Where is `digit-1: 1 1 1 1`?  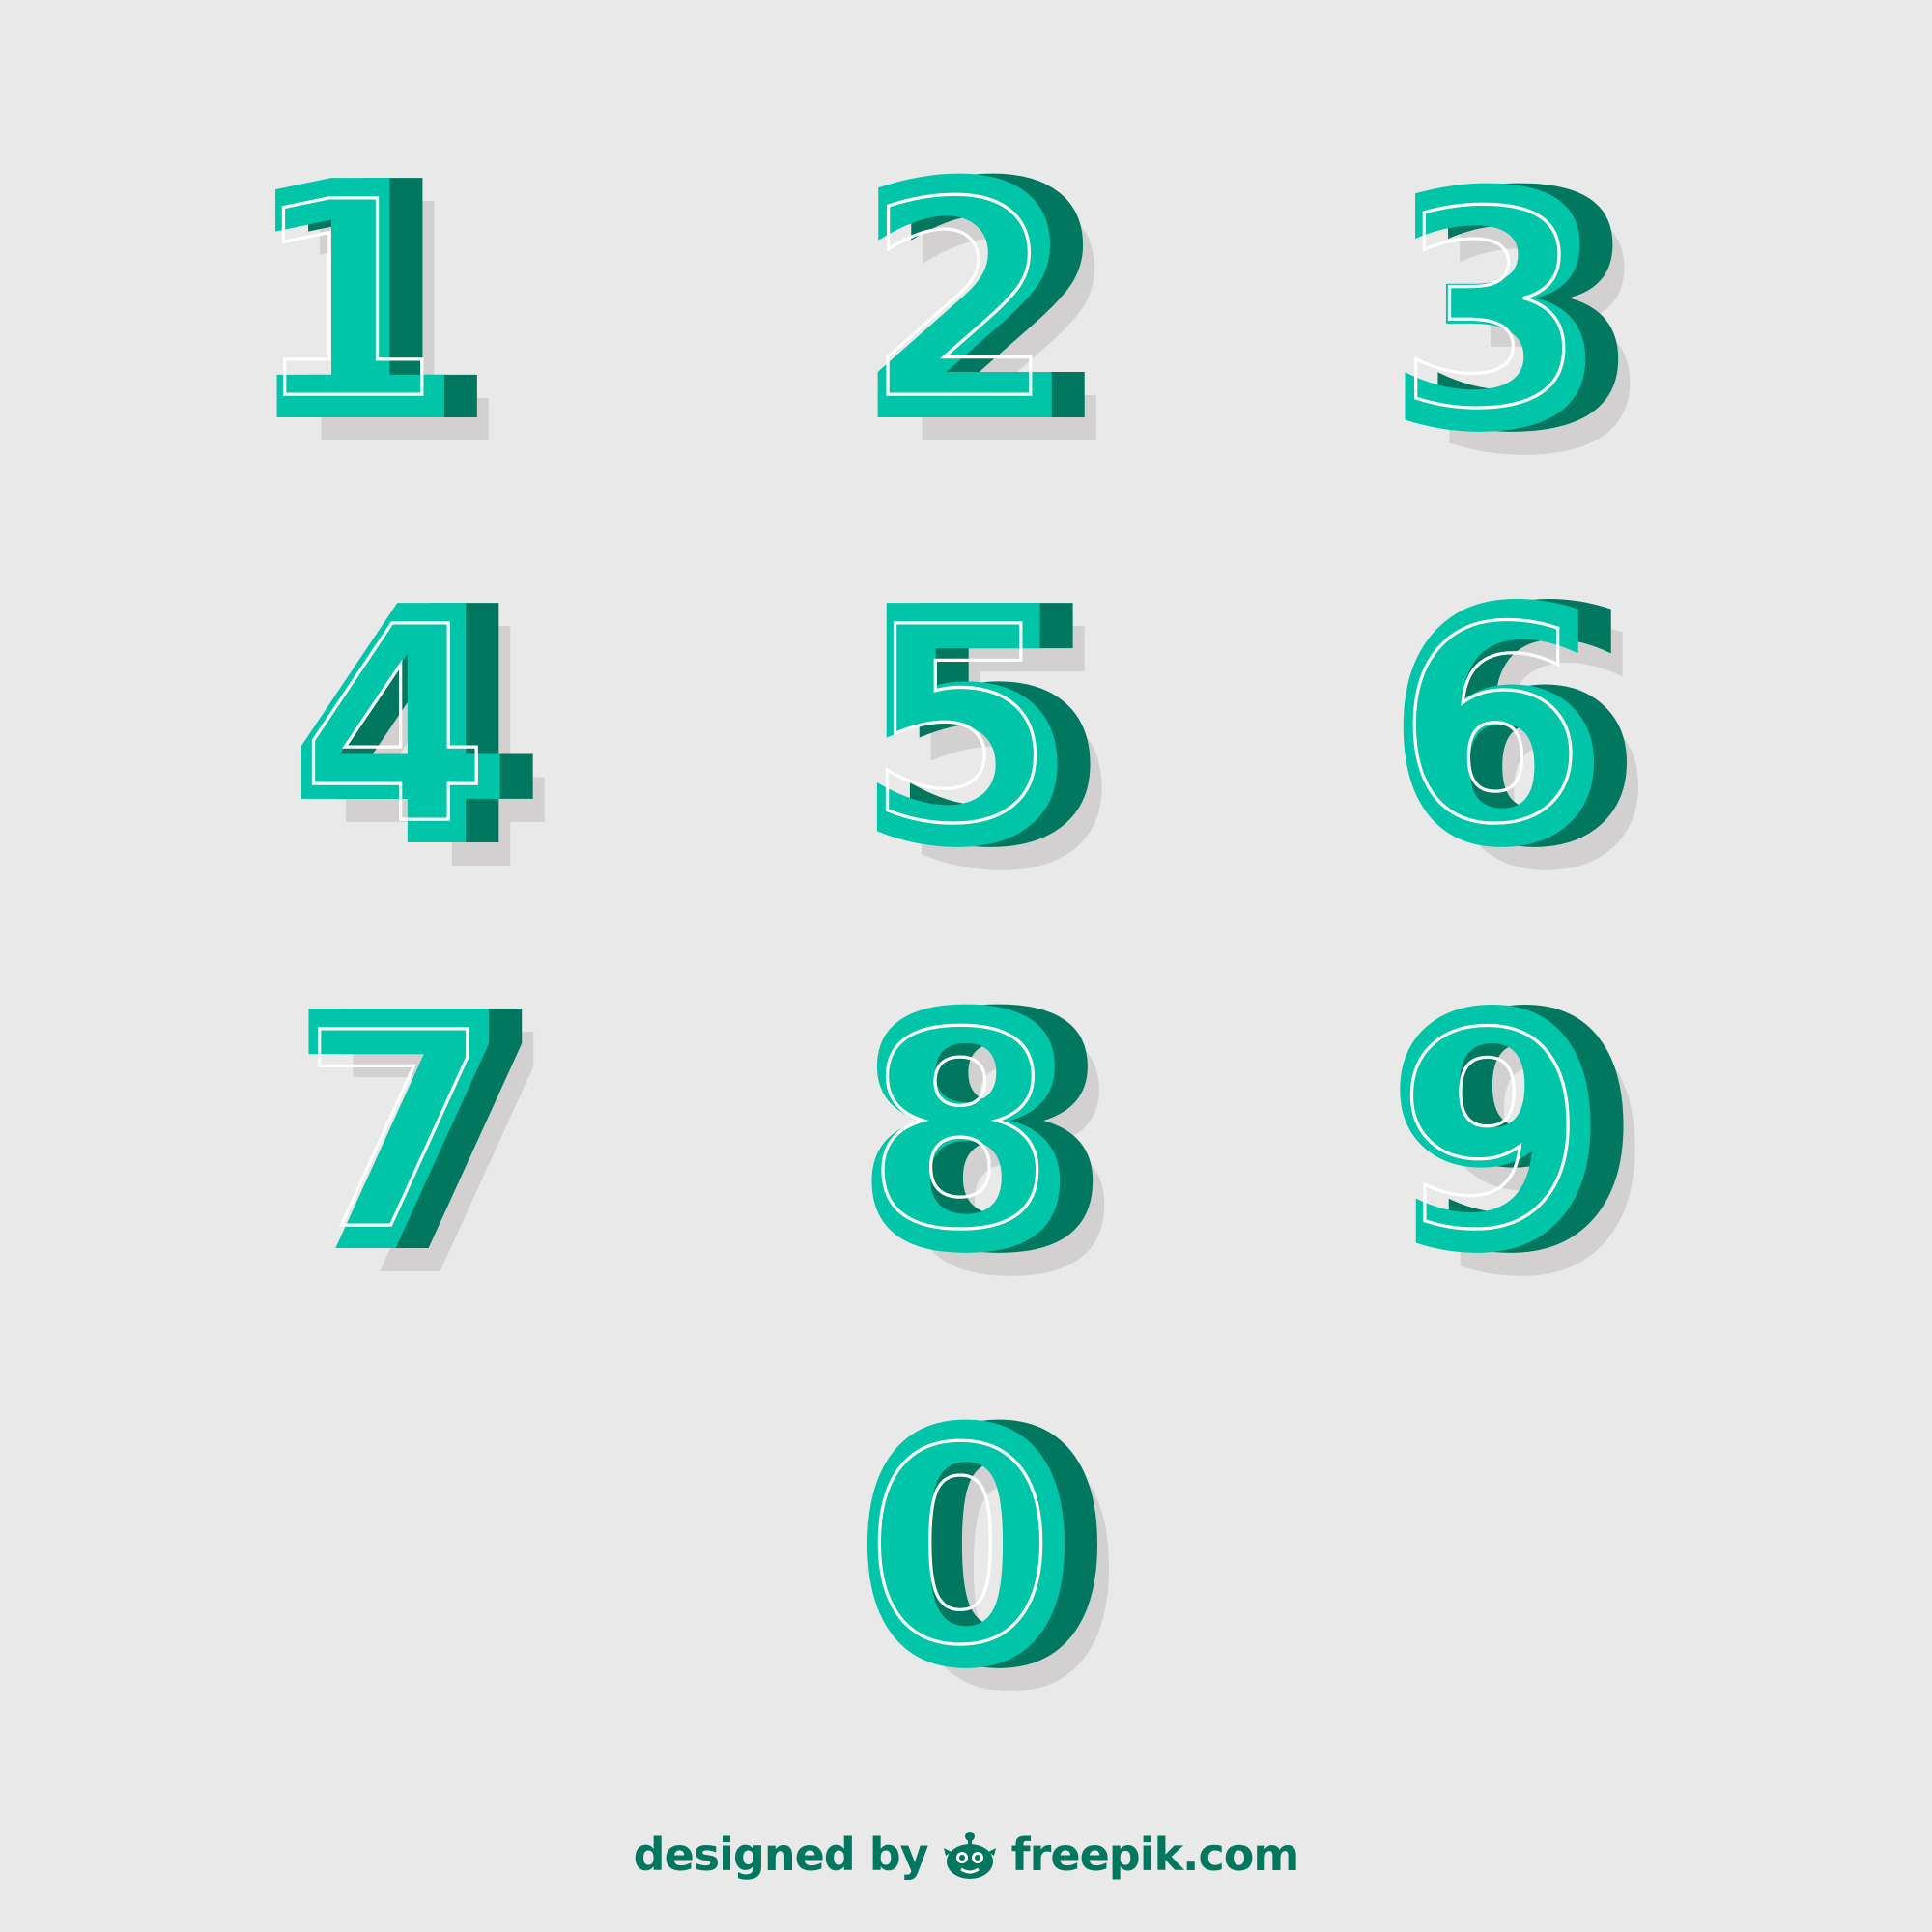 digit-1: 1 1 1 1 is located at coordinates (352, 316).